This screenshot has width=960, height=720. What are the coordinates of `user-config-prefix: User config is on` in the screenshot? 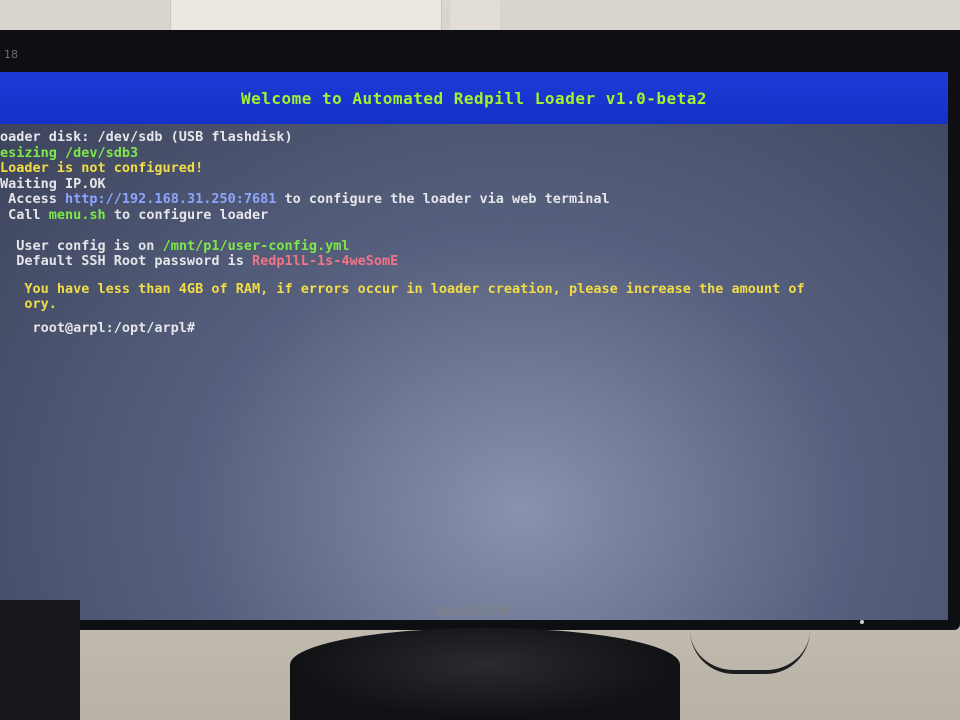 It's located at (81, 245).